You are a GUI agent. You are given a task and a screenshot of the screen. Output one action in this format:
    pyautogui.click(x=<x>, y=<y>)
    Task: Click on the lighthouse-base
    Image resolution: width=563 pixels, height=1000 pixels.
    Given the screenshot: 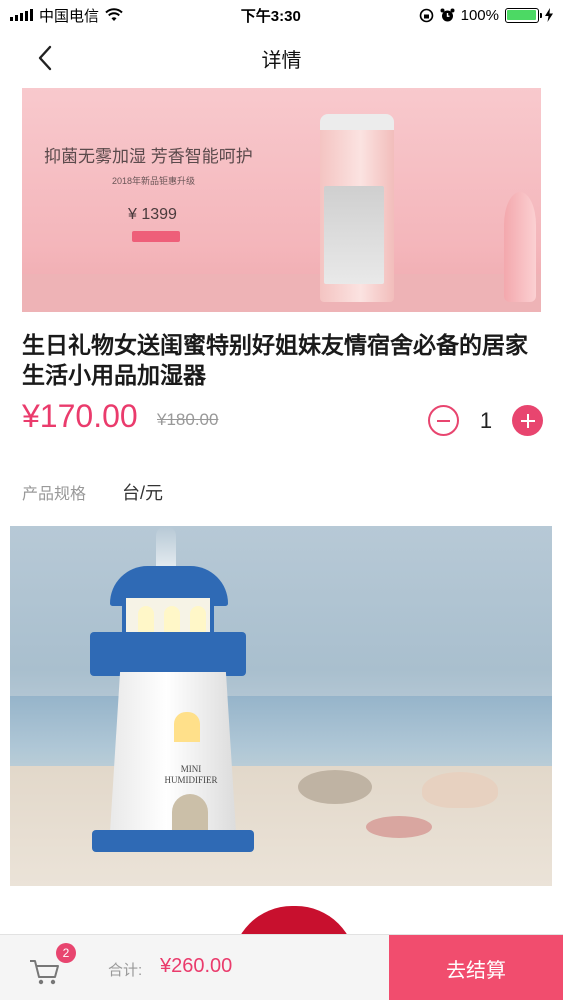 What is the action you would take?
    pyautogui.click(x=173, y=841)
    